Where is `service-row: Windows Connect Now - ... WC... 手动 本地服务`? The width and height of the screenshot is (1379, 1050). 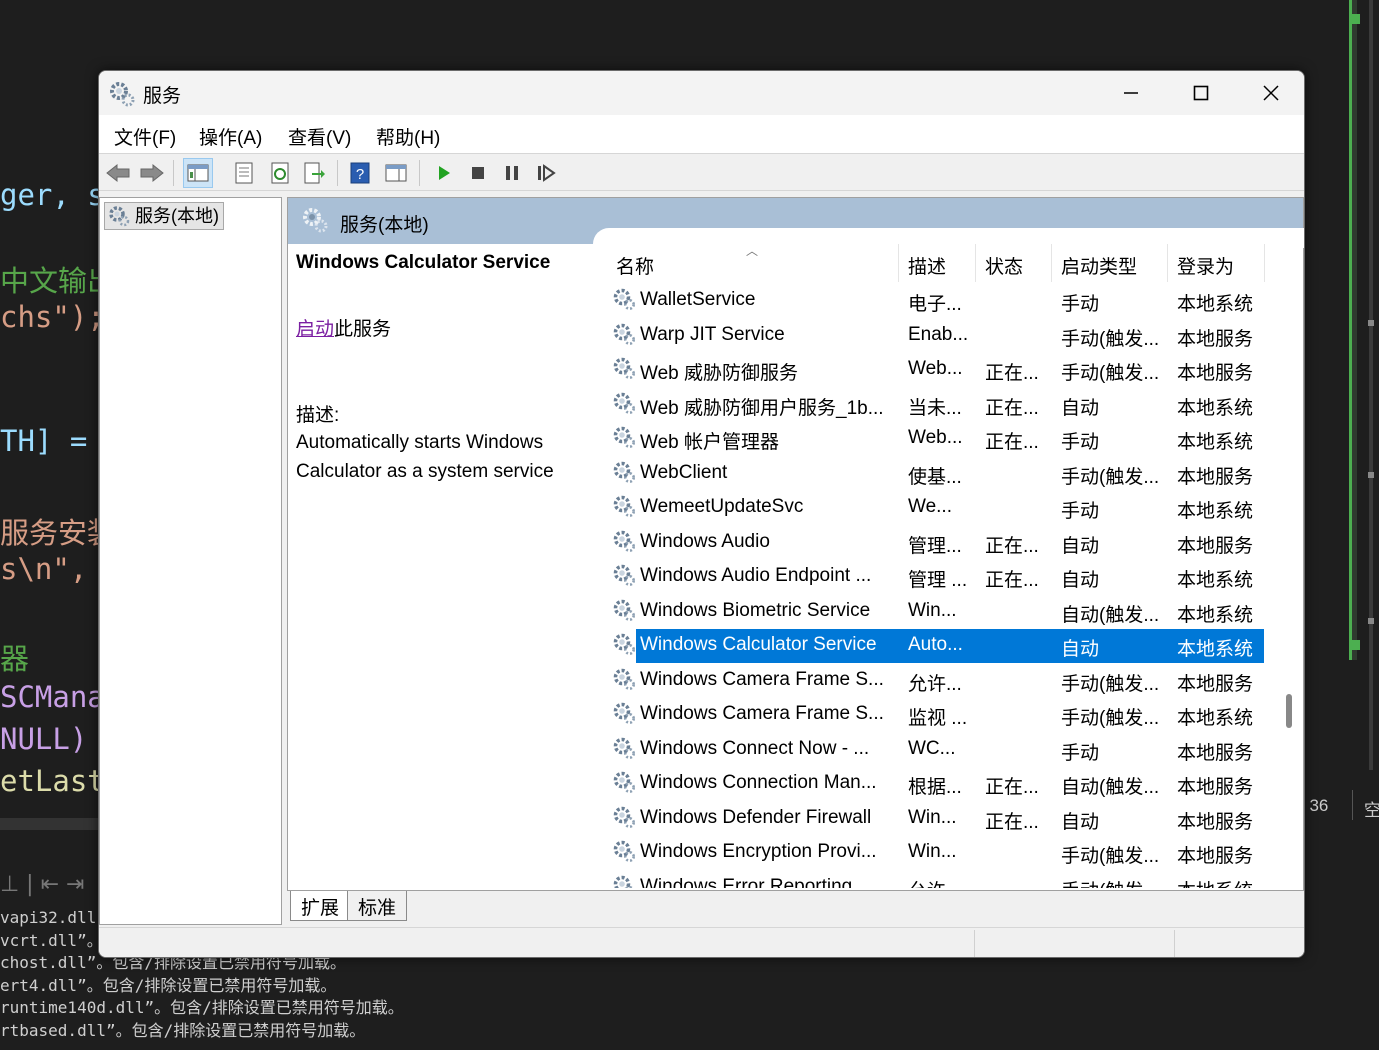 service-row: Windows Connect Now - ... WC... 手动 本地服务 is located at coordinates (936, 750).